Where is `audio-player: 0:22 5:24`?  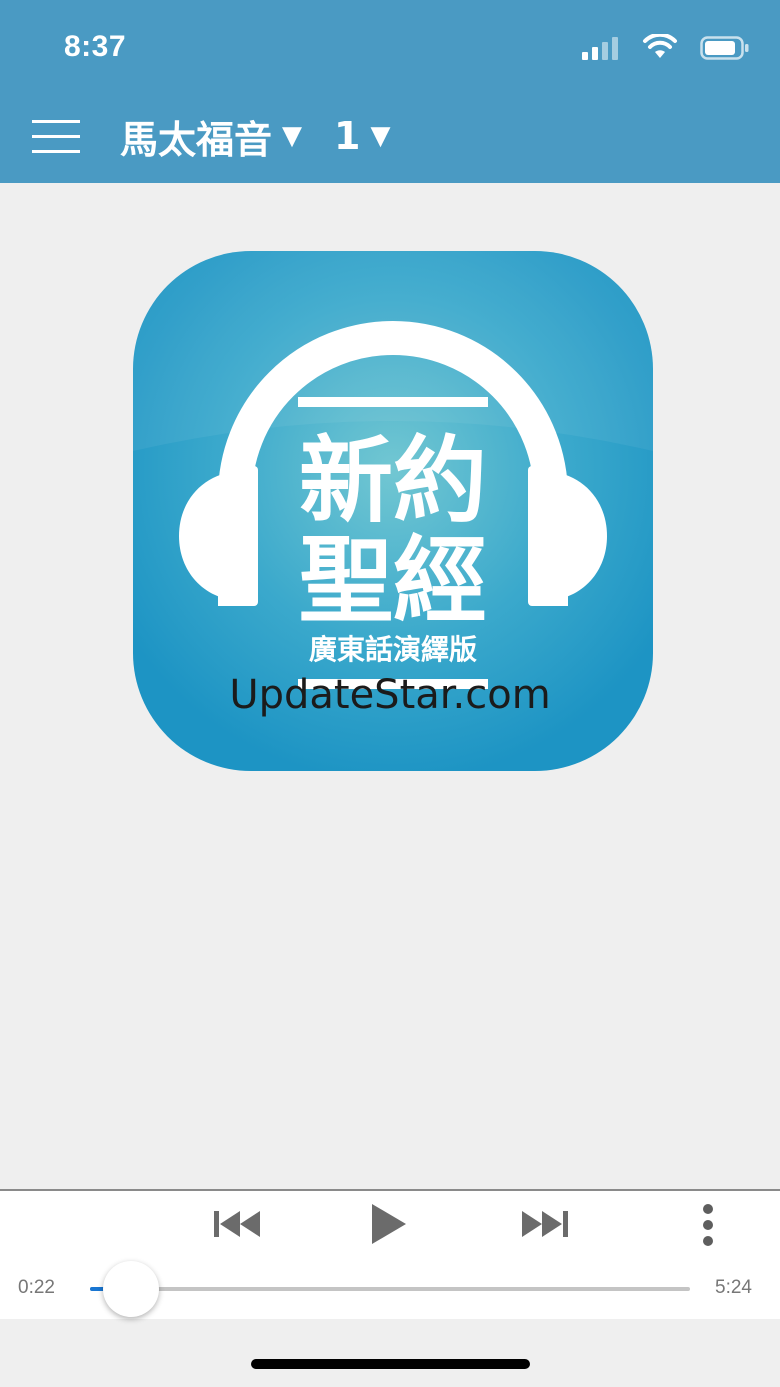
audio-player: 0:22 5:24 is located at coordinates (390, 1254).